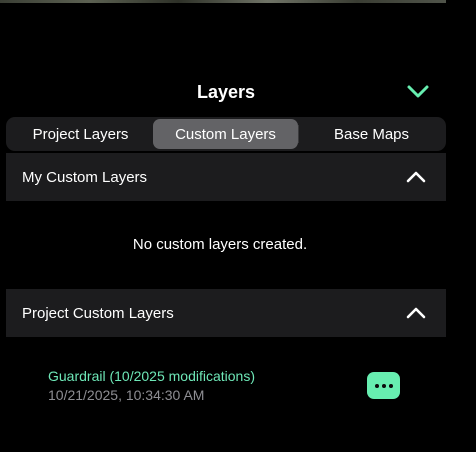 The height and width of the screenshot is (452, 476). I want to click on map-preview-strip, so click(223, 1).